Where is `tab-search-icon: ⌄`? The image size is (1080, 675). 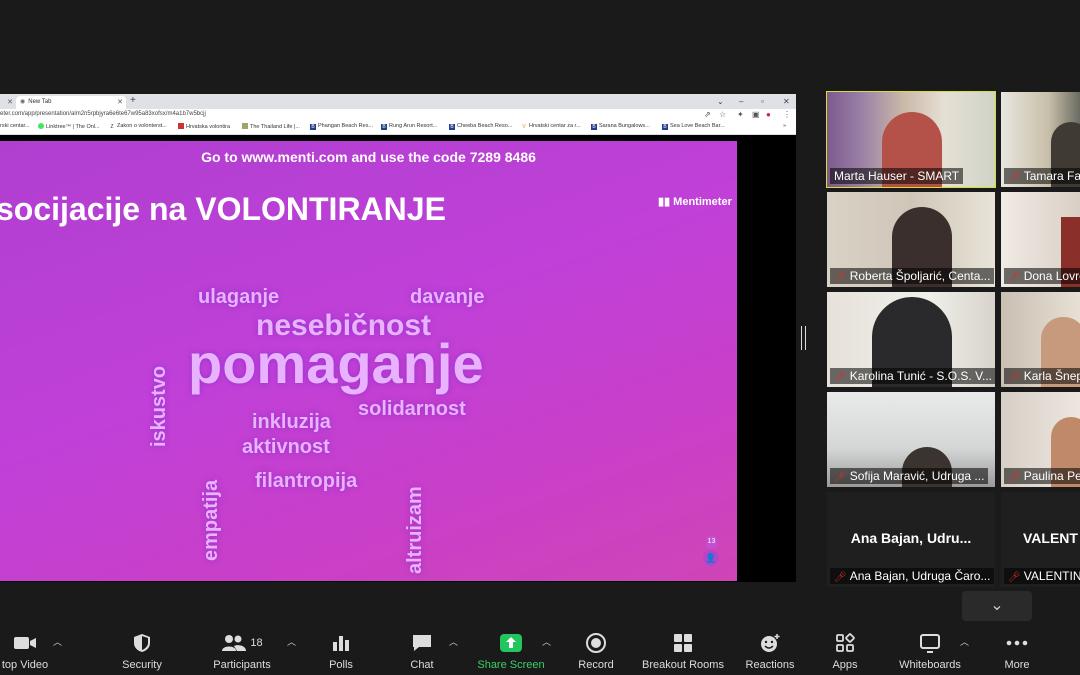 tab-search-icon: ⌄ is located at coordinates (720, 101).